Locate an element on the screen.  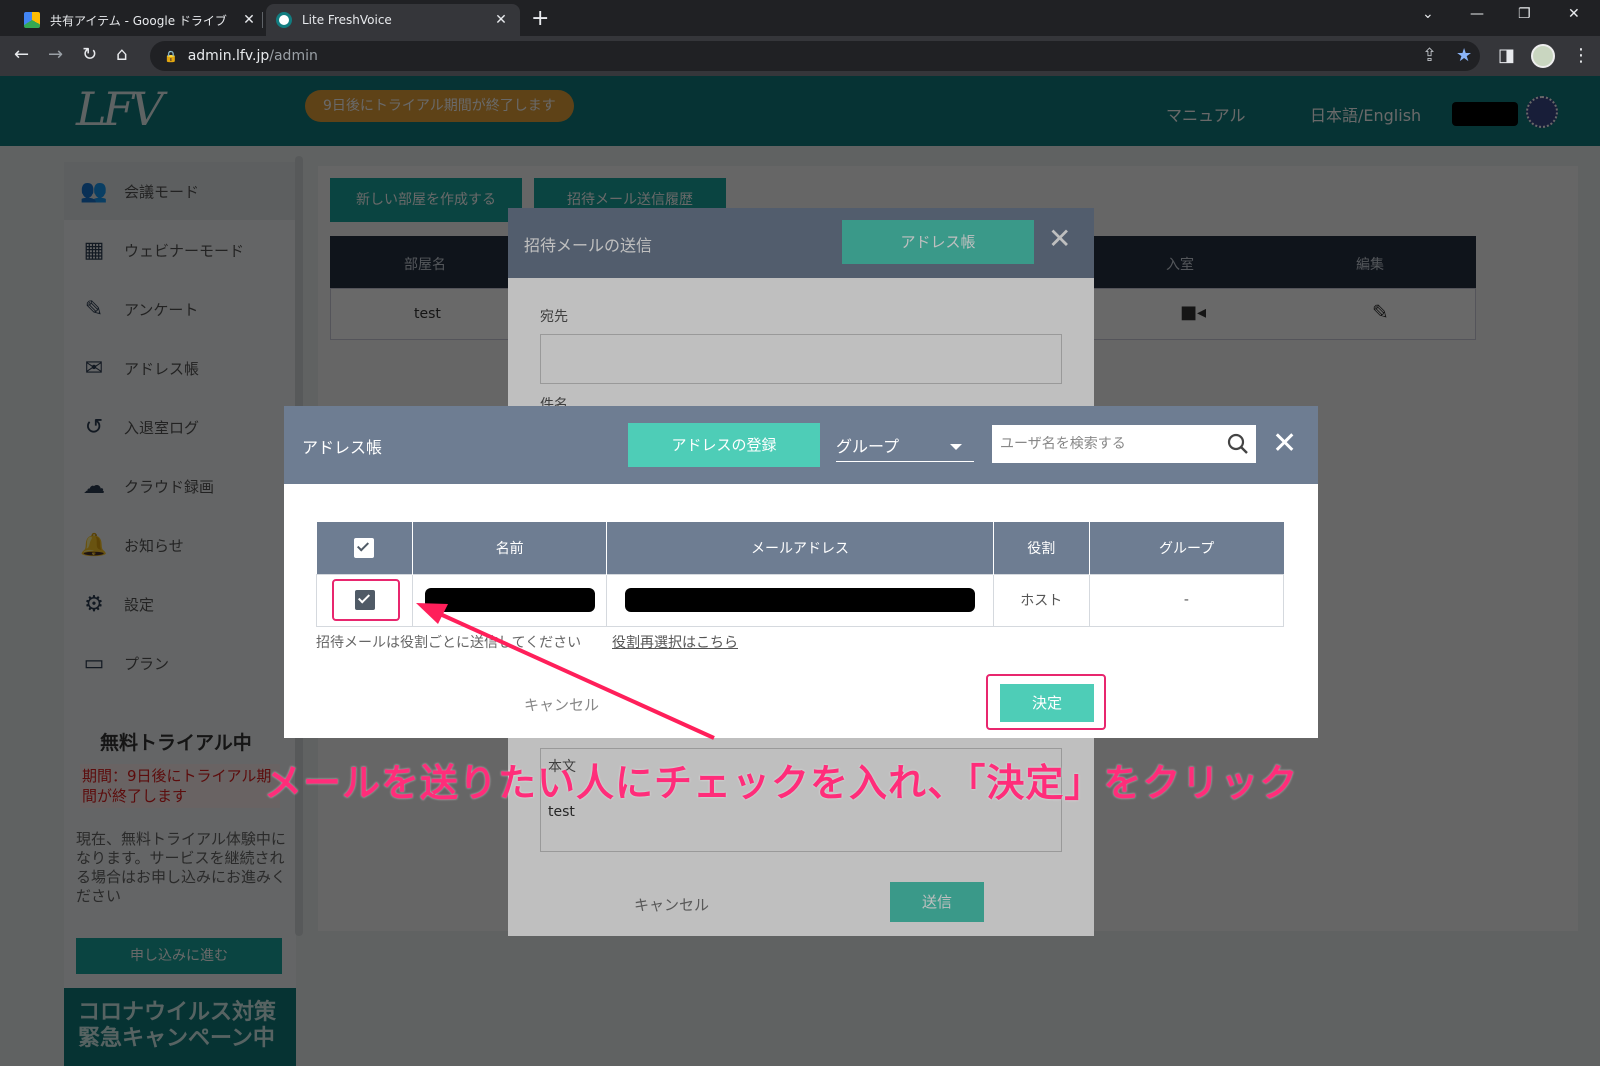
group-select-value: グループ is located at coordinates (868, 446).